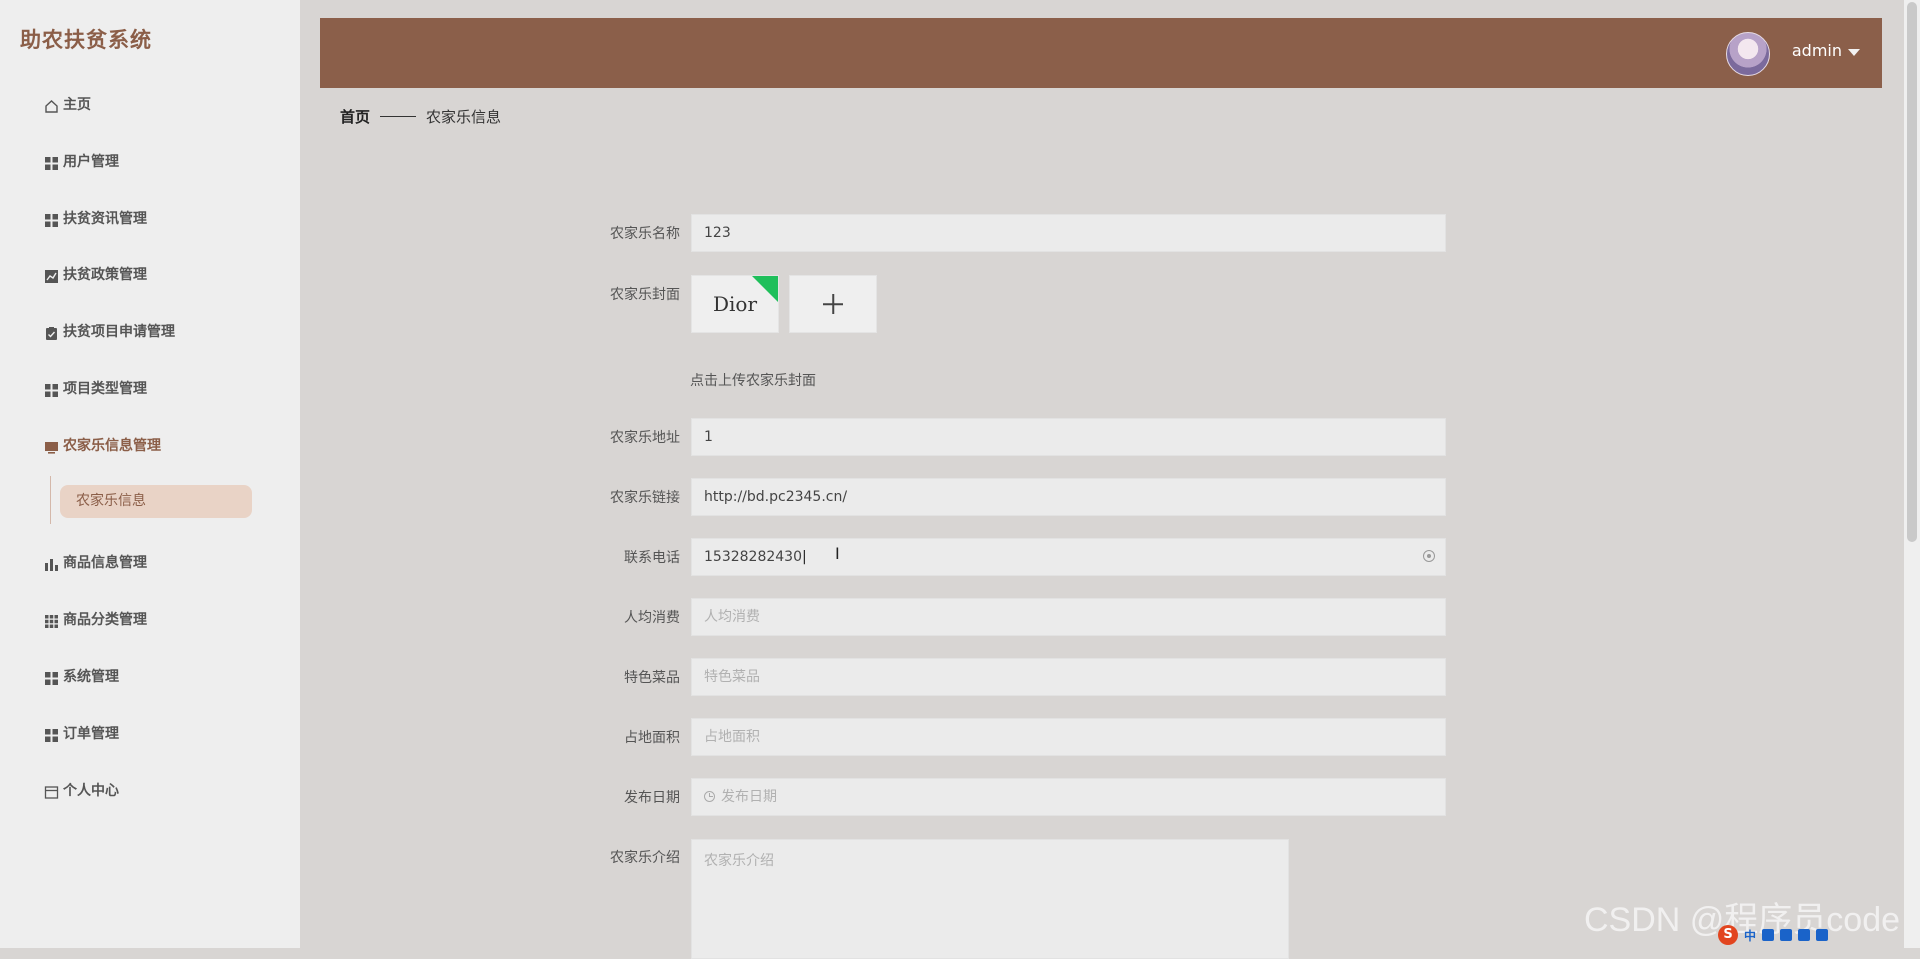 This screenshot has width=1920, height=959. I want to click on dishes-label: 特色菜品, so click(652, 678).